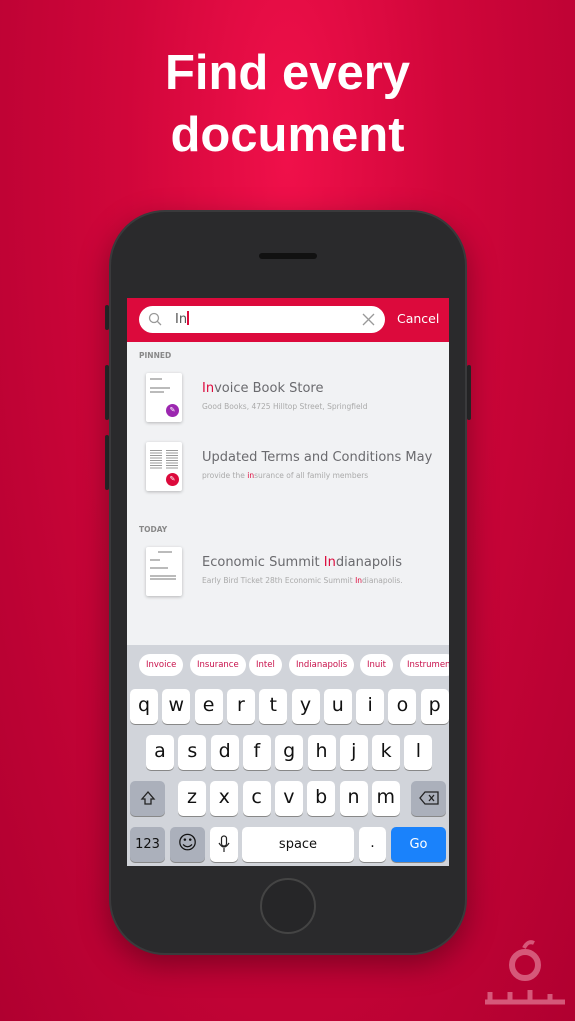  Describe the element at coordinates (376, 665) in the screenshot. I see `suggestion-chip: Inuit` at that location.